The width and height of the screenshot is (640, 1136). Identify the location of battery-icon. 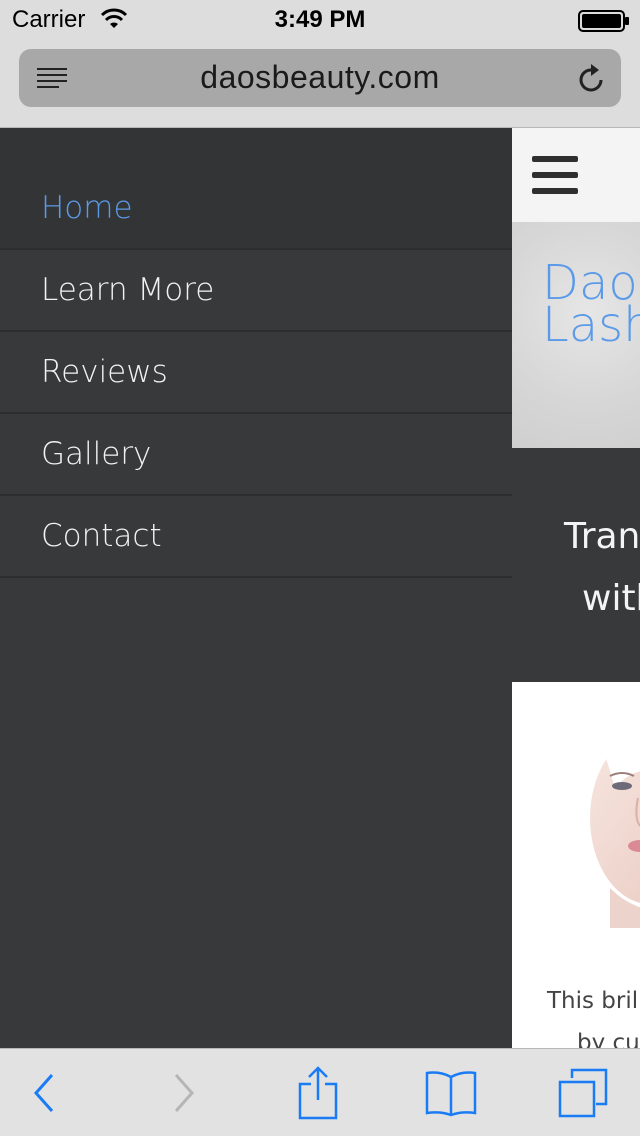
(604, 23).